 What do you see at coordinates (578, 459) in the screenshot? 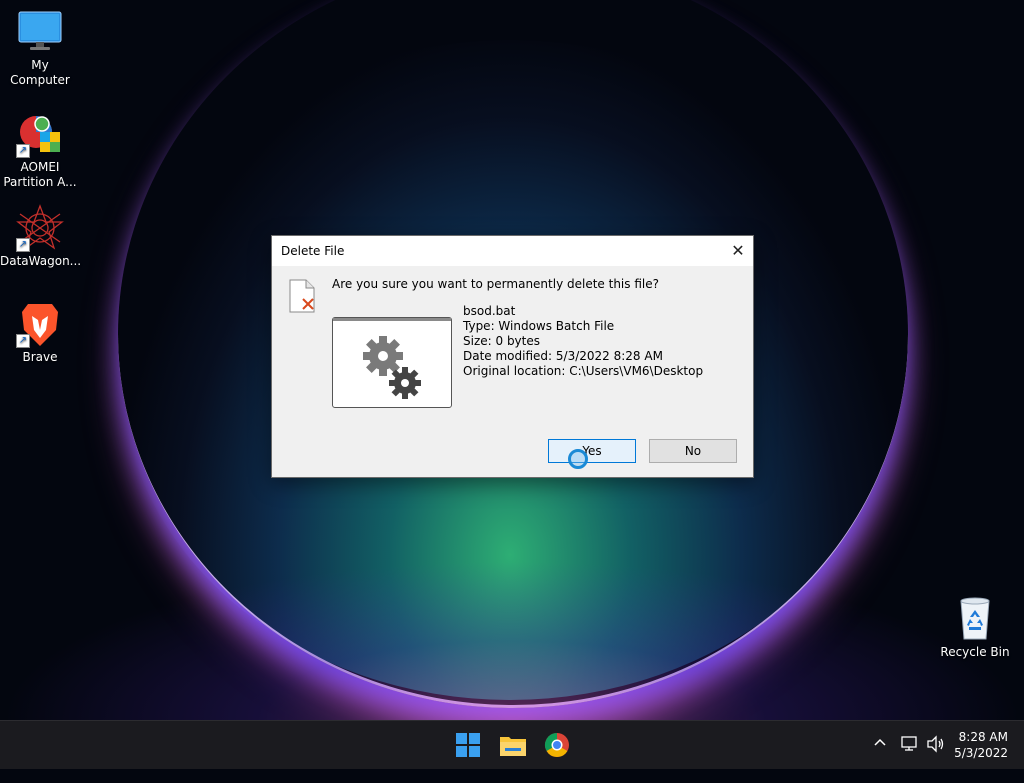
I see `busy-cursor-icon` at bounding box center [578, 459].